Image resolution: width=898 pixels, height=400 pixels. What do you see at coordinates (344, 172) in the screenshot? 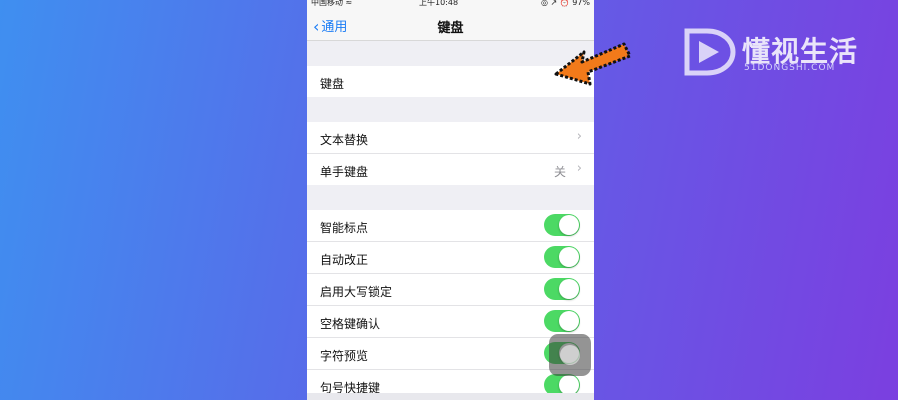
I see `cell-label: 单手键盘` at bounding box center [344, 172].